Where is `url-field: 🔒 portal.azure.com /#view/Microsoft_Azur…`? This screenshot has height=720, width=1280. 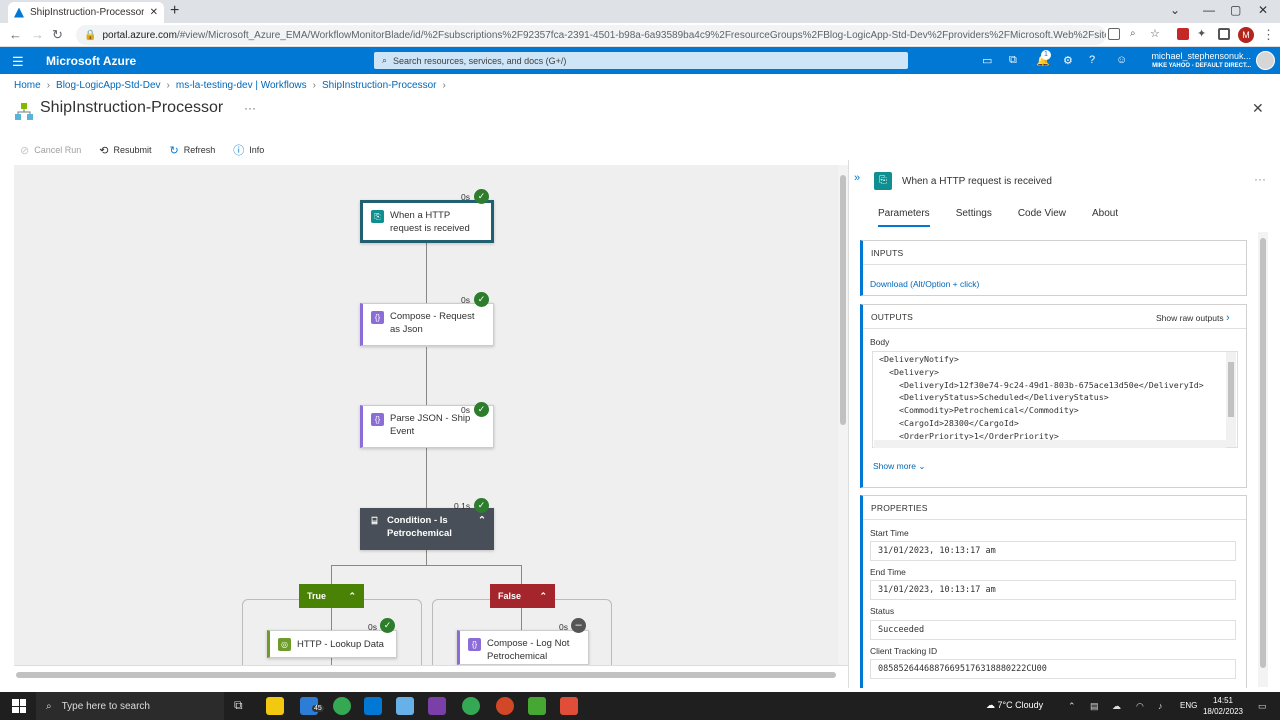
url-field: 🔒 portal.azure.com /#view/Microsoft_Azur… is located at coordinates (591, 35).